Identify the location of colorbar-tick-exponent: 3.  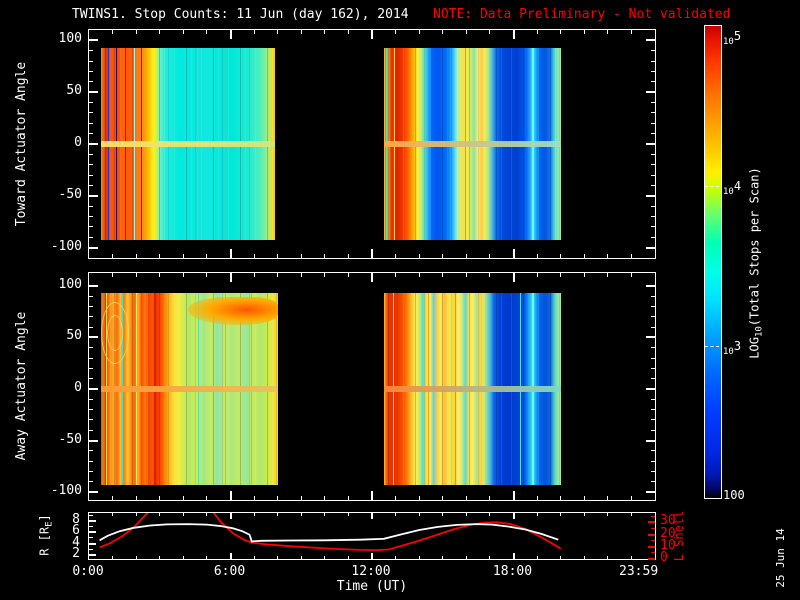
(737, 345).